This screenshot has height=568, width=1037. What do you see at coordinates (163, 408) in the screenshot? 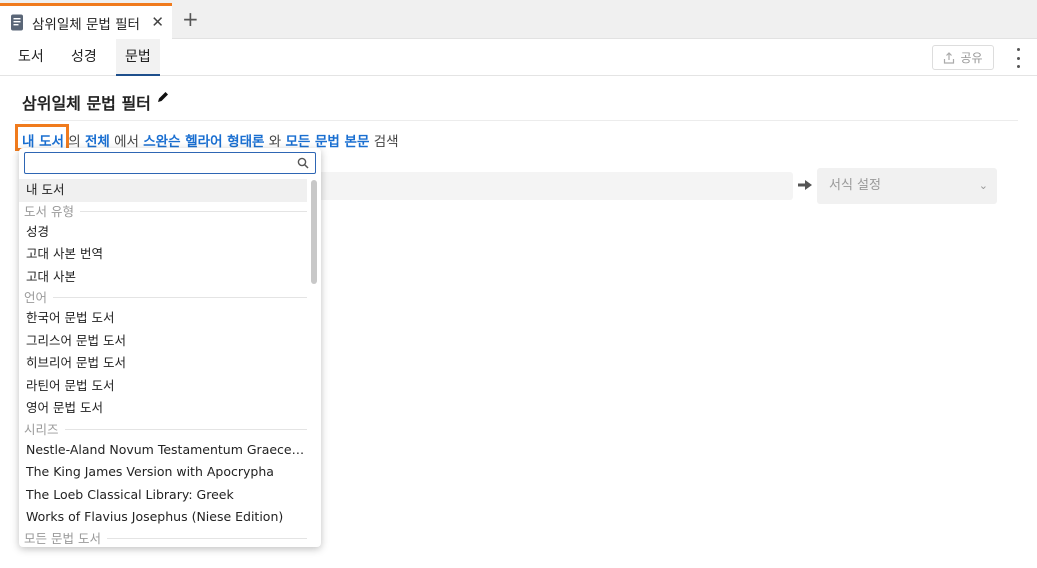
I see `dropdown-item: 영어 문법 도서` at bounding box center [163, 408].